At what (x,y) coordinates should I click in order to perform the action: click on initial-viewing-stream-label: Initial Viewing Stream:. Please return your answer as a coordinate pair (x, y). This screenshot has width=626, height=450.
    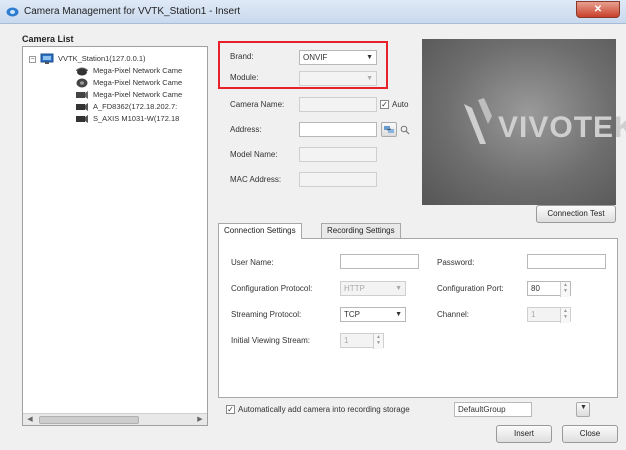
    Looking at the image, I should click on (270, 340).